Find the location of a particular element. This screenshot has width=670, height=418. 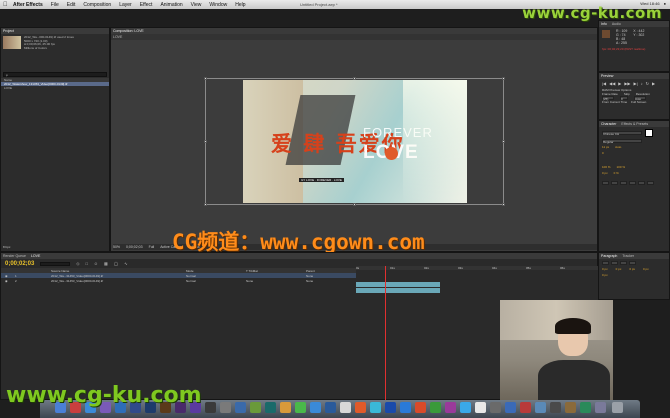

powerpoint-icon is located at coordinates (420, 407).